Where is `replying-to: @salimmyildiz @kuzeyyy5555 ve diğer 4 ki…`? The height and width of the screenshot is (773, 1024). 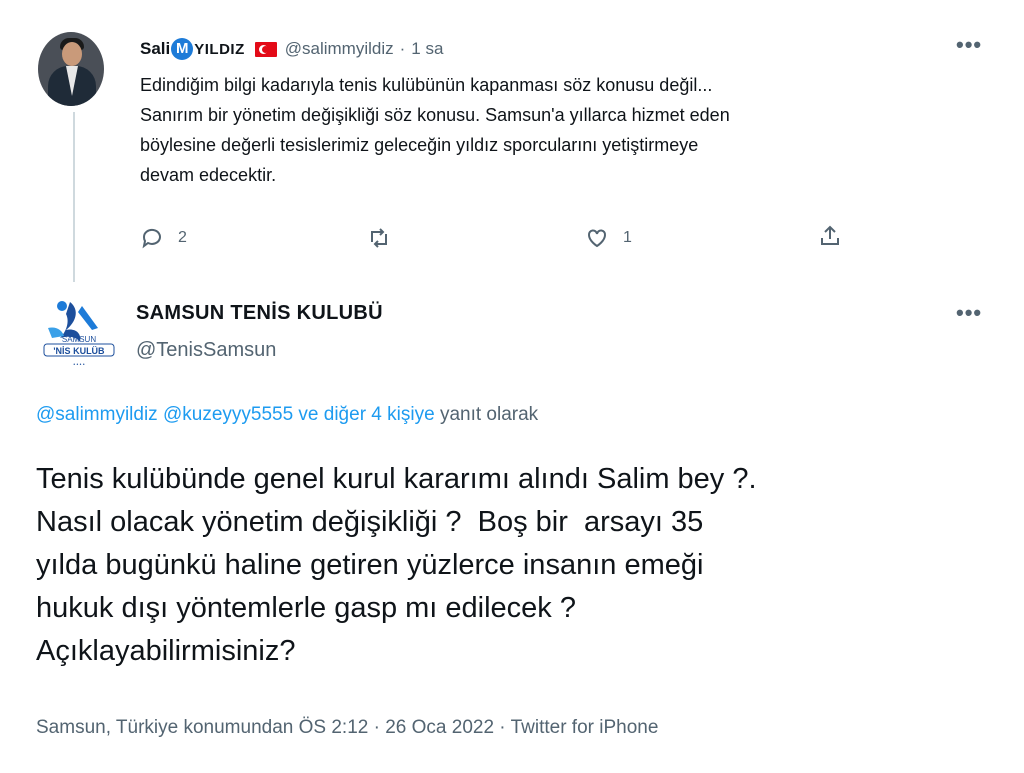 replying-to: @salimmyildiz @kuzeyyy5555 ve diğer 4 ki… is located at coordinates (287, 415).